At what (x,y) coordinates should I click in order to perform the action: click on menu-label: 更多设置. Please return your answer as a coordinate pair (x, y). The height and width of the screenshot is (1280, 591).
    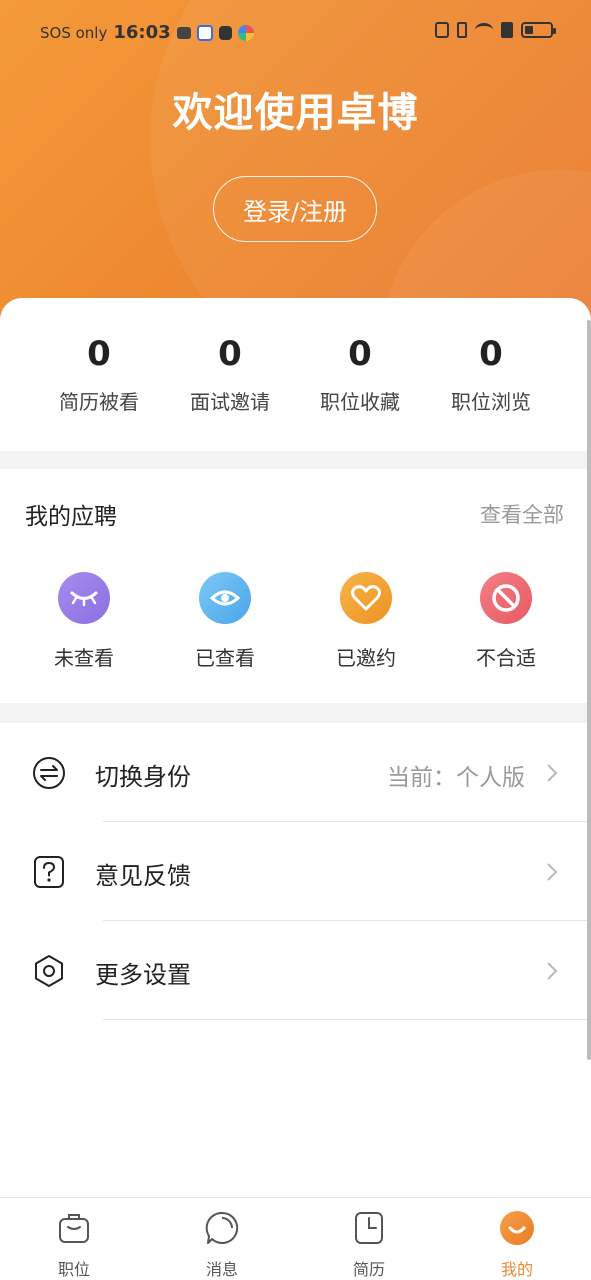
    Looking at the image, I should click on (143, 975).